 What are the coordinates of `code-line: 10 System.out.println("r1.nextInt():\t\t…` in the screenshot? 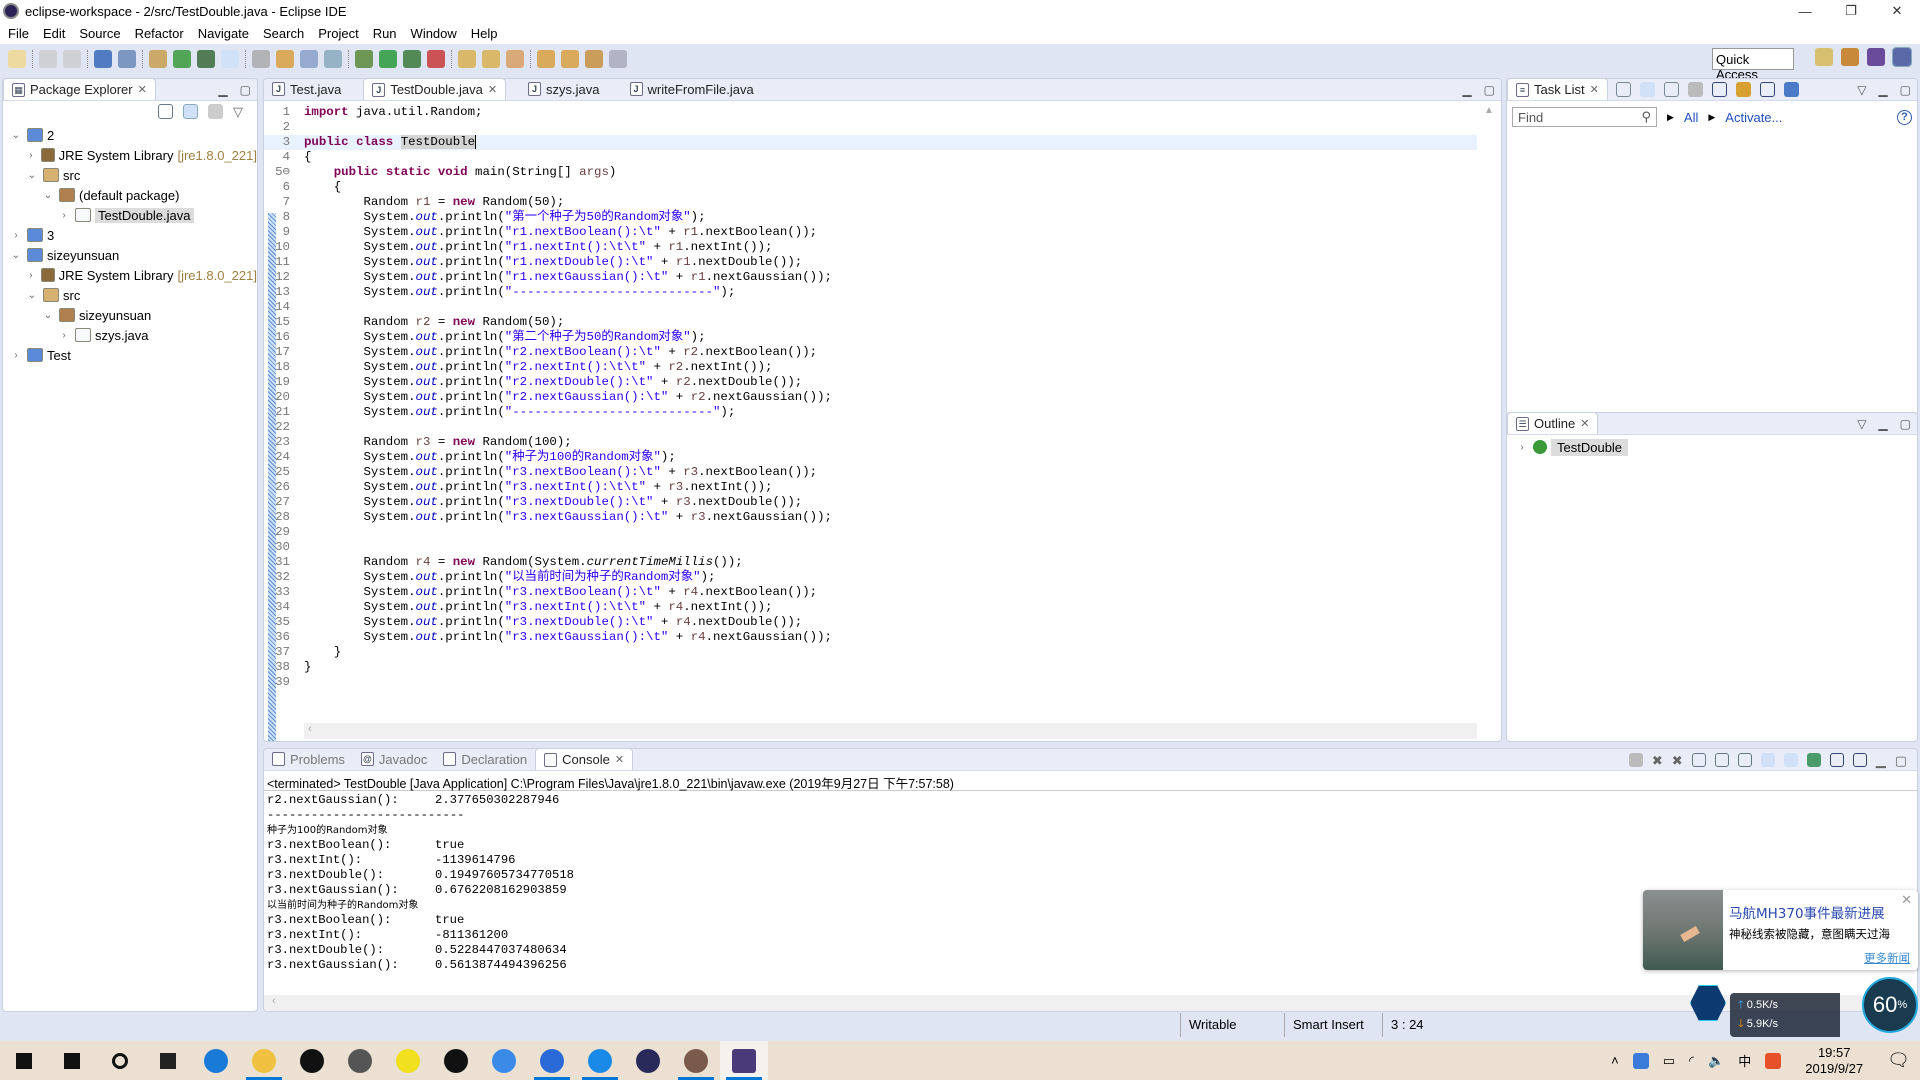 It's located at (870, 247).